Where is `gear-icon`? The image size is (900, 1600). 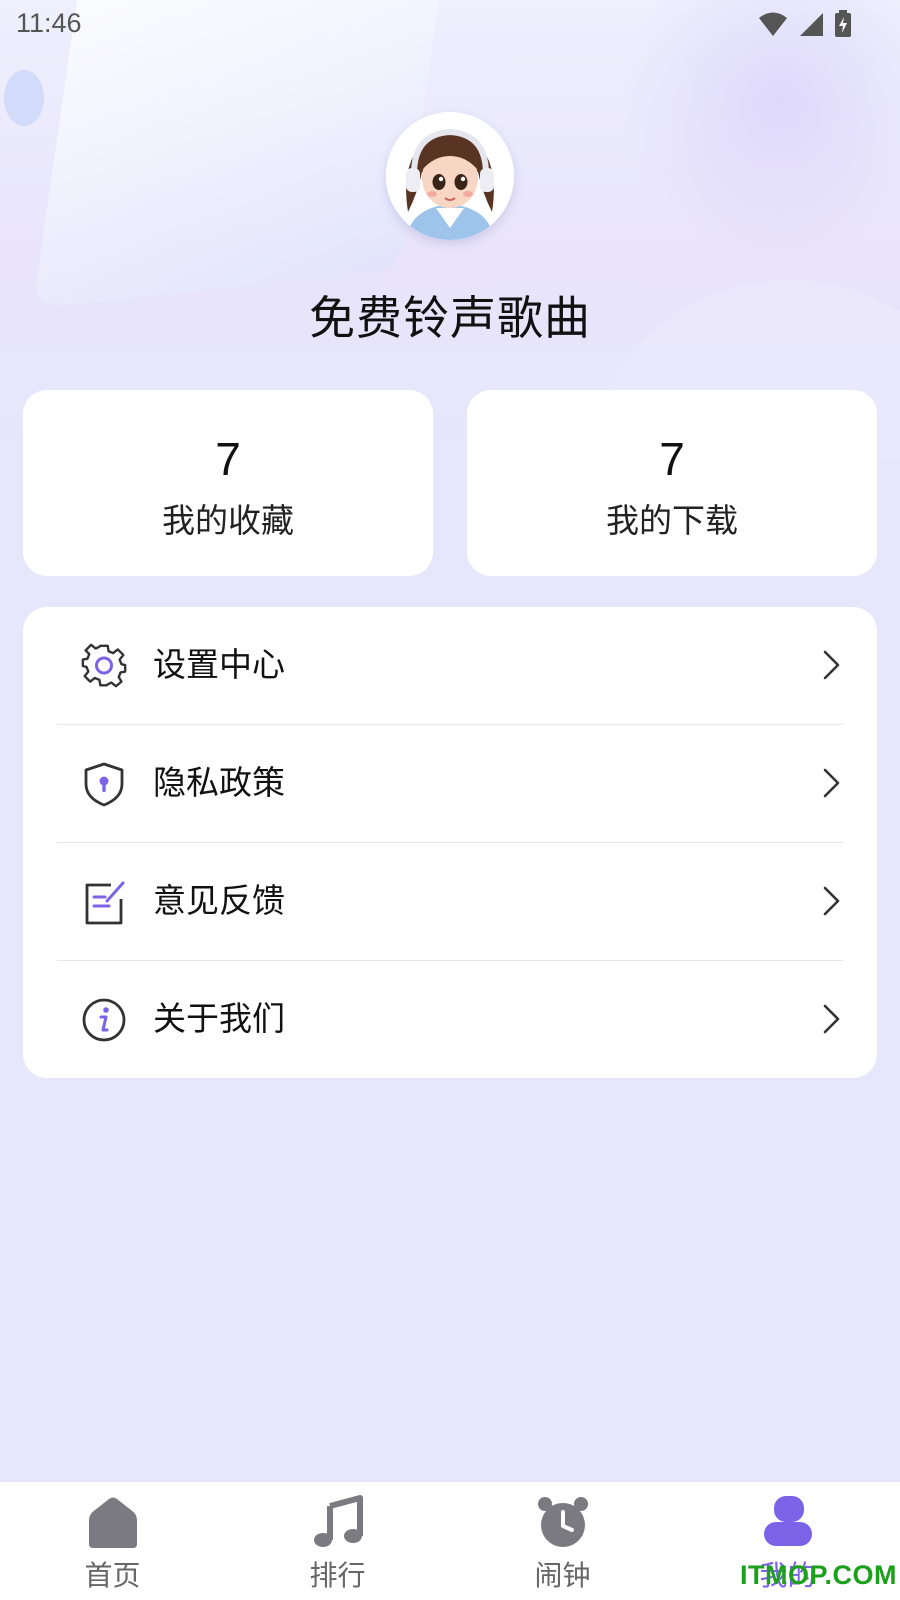 gear-icon is located at coordinates (104, 665).